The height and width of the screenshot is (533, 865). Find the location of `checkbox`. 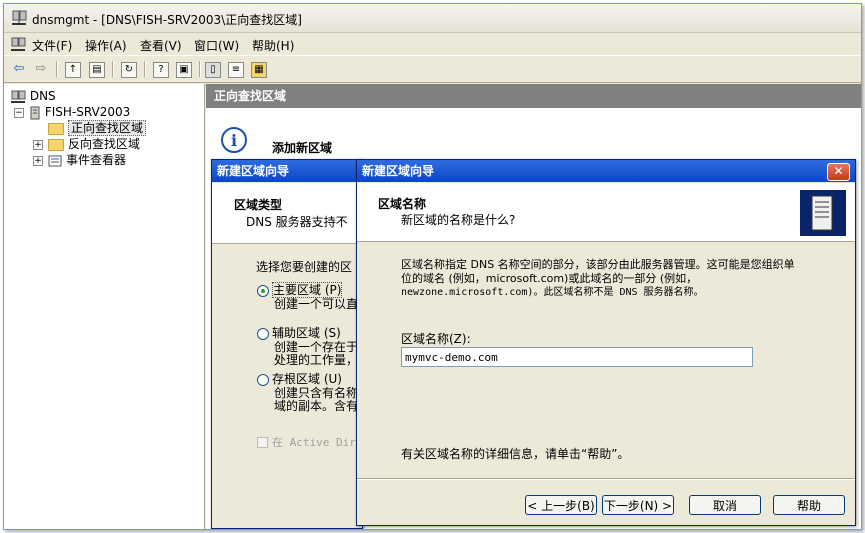

checkbox is located at coordinates (262, 442).